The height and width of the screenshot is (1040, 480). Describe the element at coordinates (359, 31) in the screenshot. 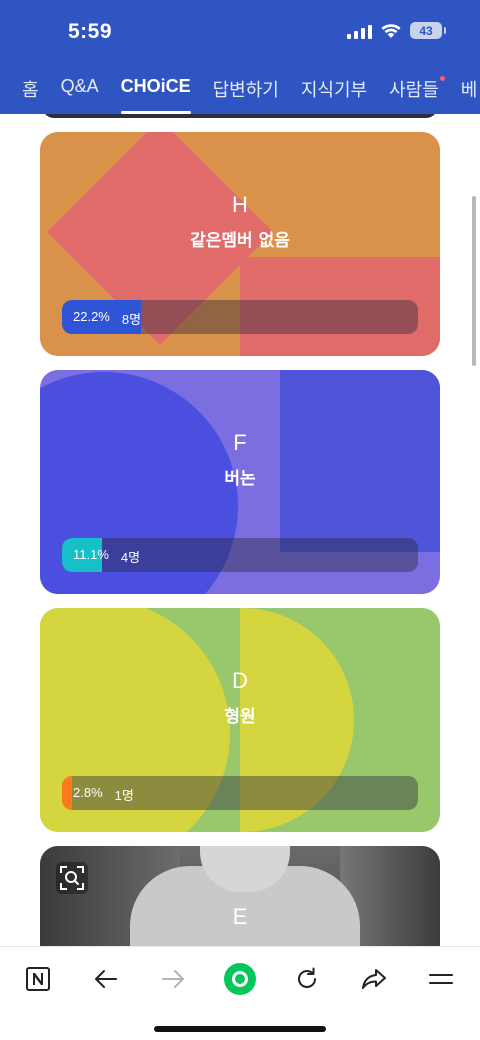

I see `signal-icon` at that location.